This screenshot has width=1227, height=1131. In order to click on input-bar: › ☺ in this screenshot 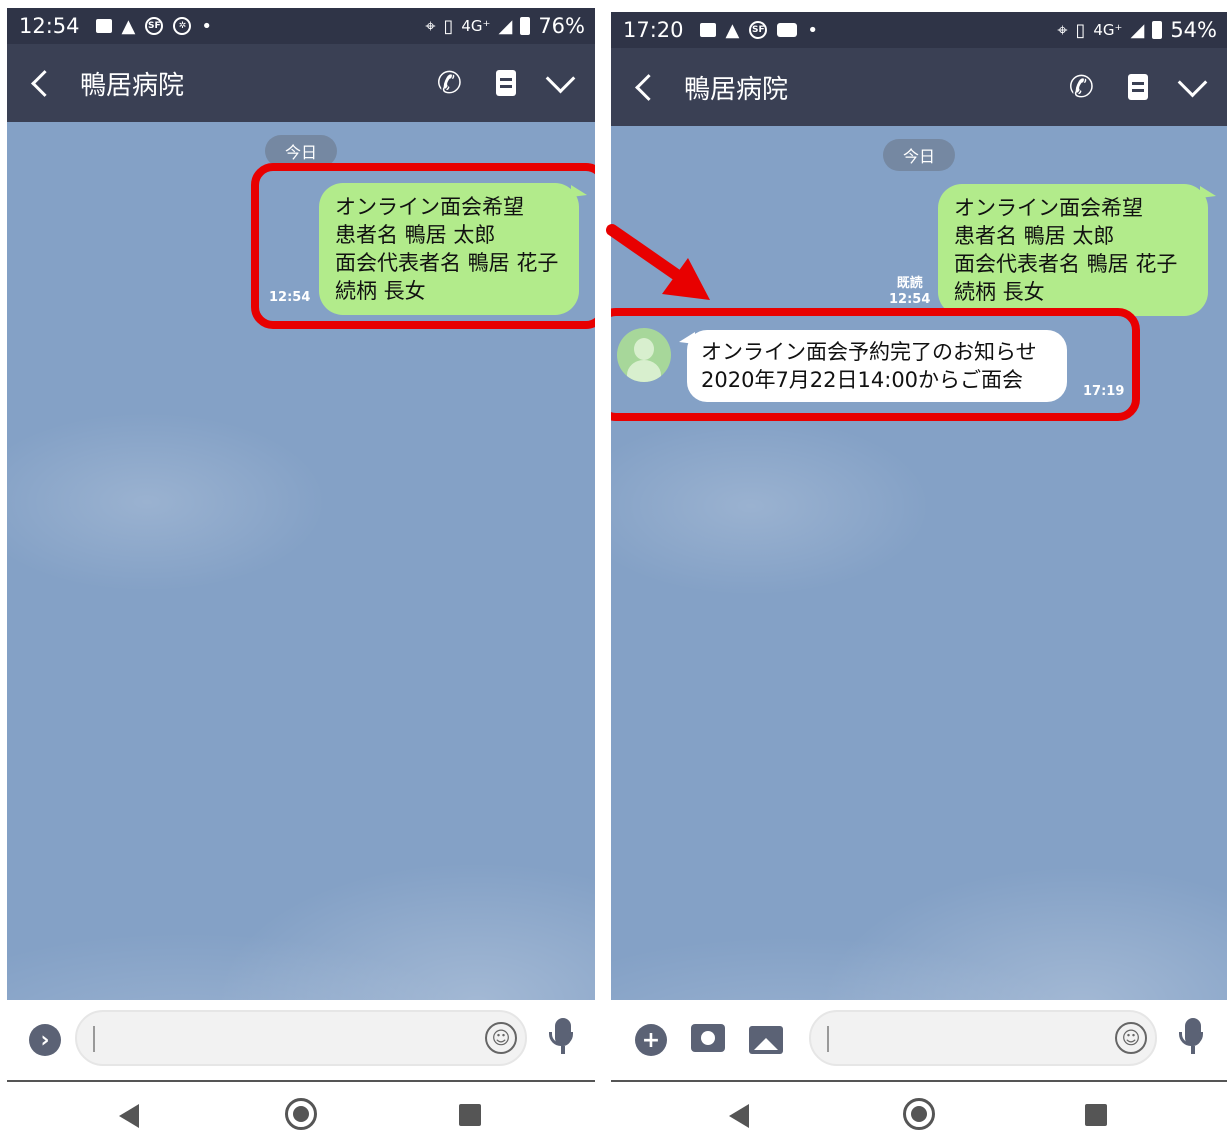, I will do `click(301, 1041)`.